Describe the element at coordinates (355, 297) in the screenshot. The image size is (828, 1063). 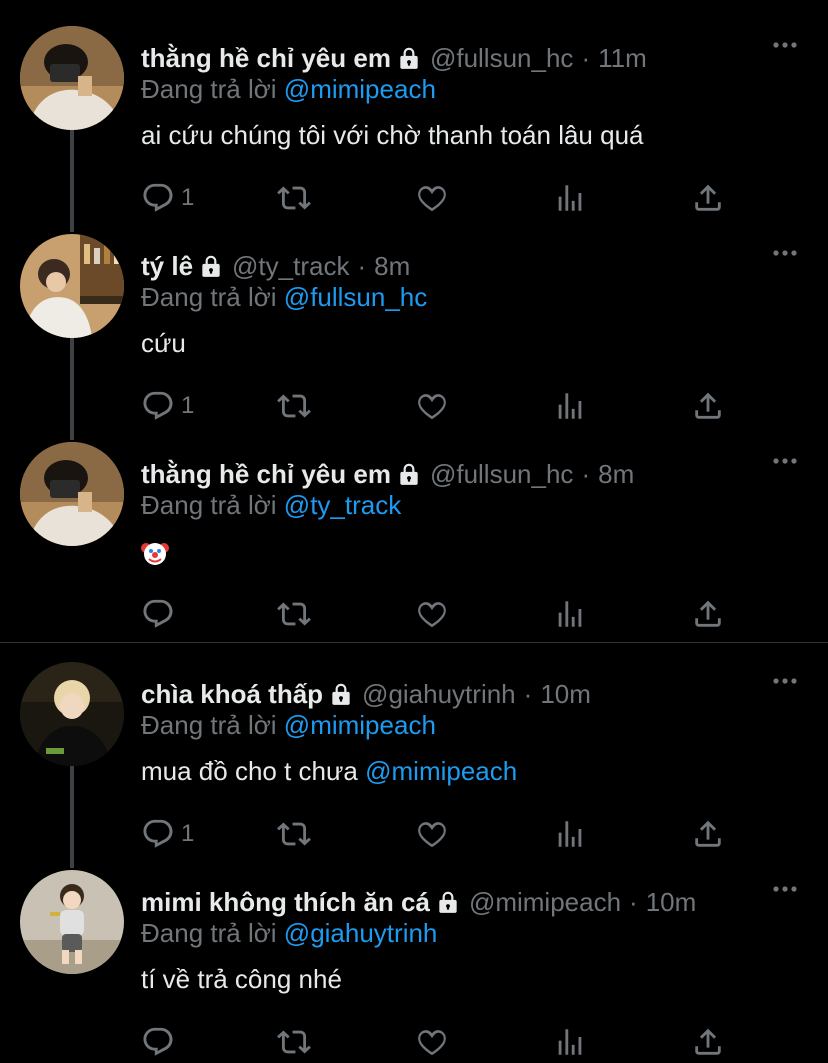
I see `replying-to-mention: @fullsun_hc` at that location.